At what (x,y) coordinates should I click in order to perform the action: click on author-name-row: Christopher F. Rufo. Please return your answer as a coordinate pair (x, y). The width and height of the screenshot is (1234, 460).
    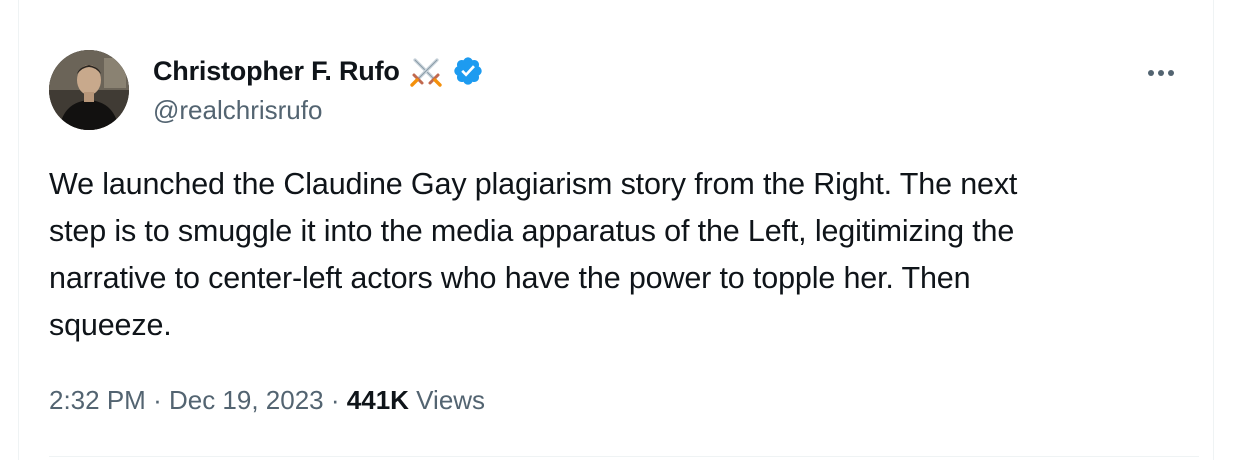
    Looking at the image, I should click on (318, 71).